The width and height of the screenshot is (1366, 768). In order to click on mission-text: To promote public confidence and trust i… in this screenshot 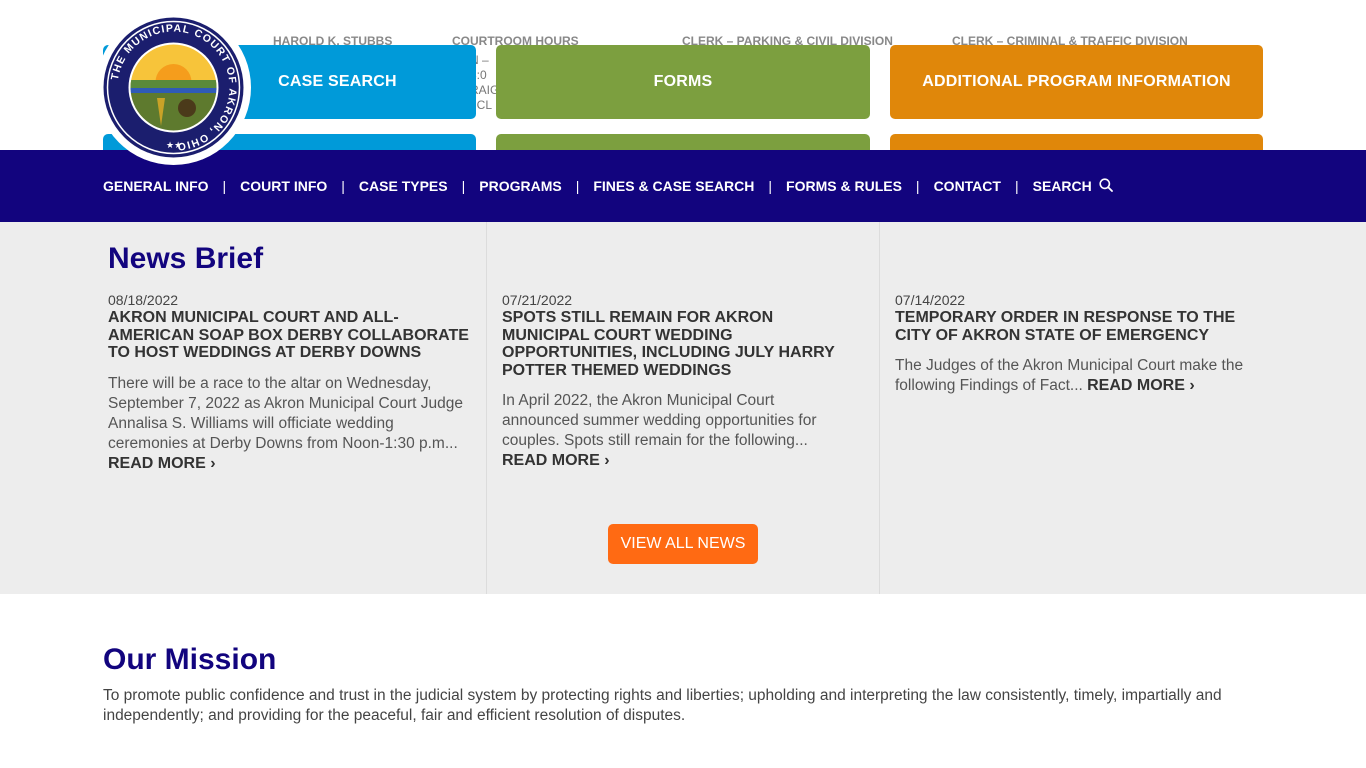, I will do `click(662, 705)`.